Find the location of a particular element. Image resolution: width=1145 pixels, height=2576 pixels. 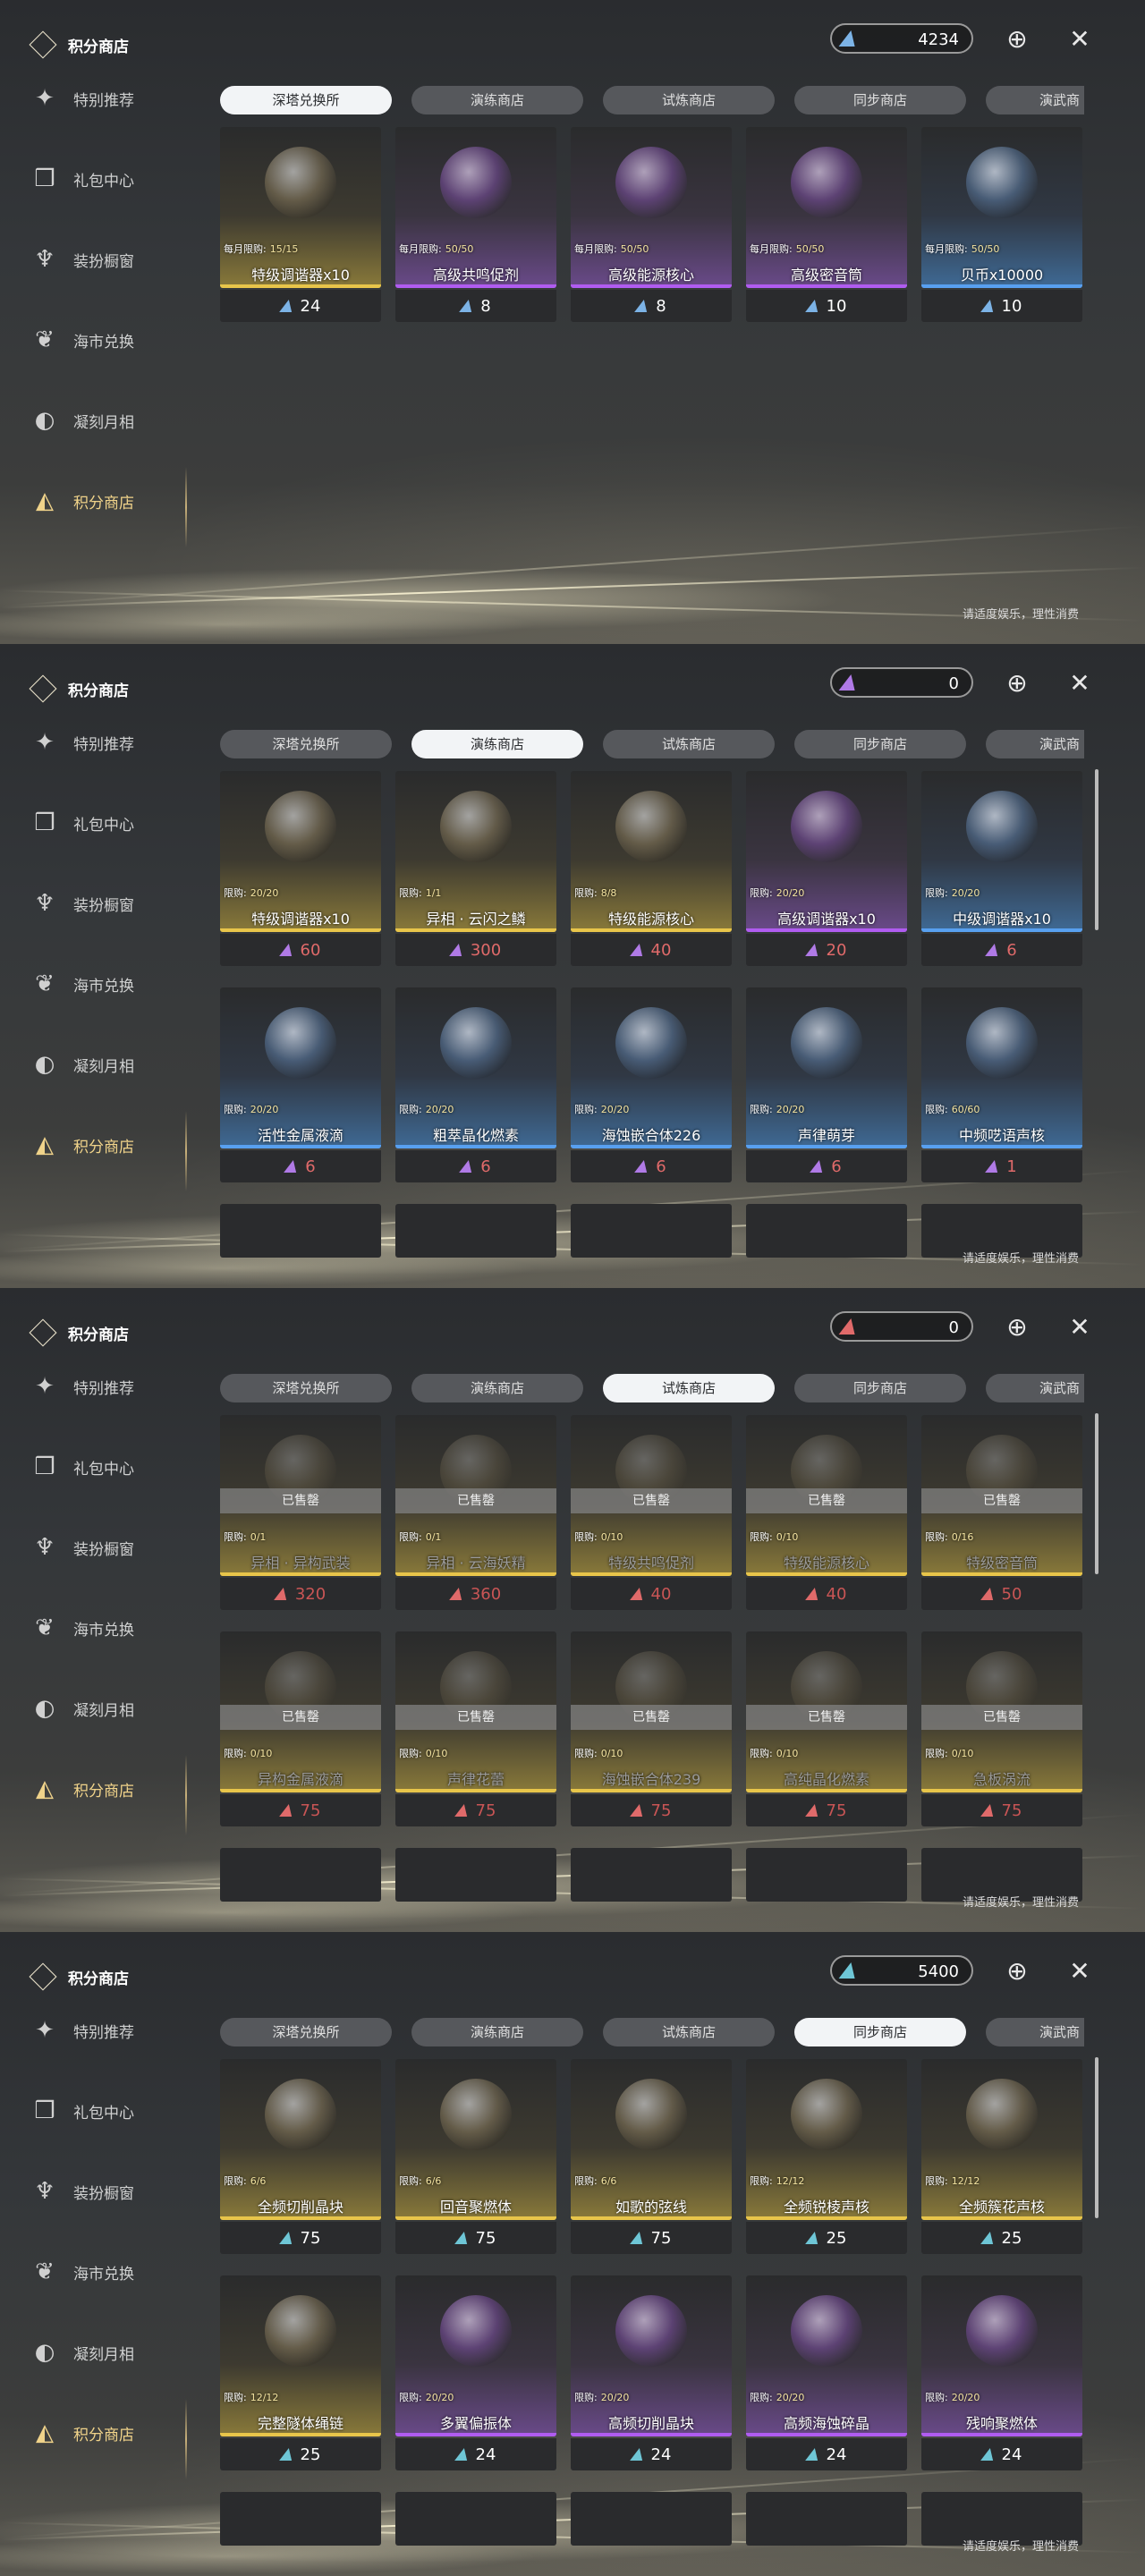

shop-item-card: 限购: 0/10 已售罄 特级共鸣促剂 40 is located at coordinates (651, 1512).